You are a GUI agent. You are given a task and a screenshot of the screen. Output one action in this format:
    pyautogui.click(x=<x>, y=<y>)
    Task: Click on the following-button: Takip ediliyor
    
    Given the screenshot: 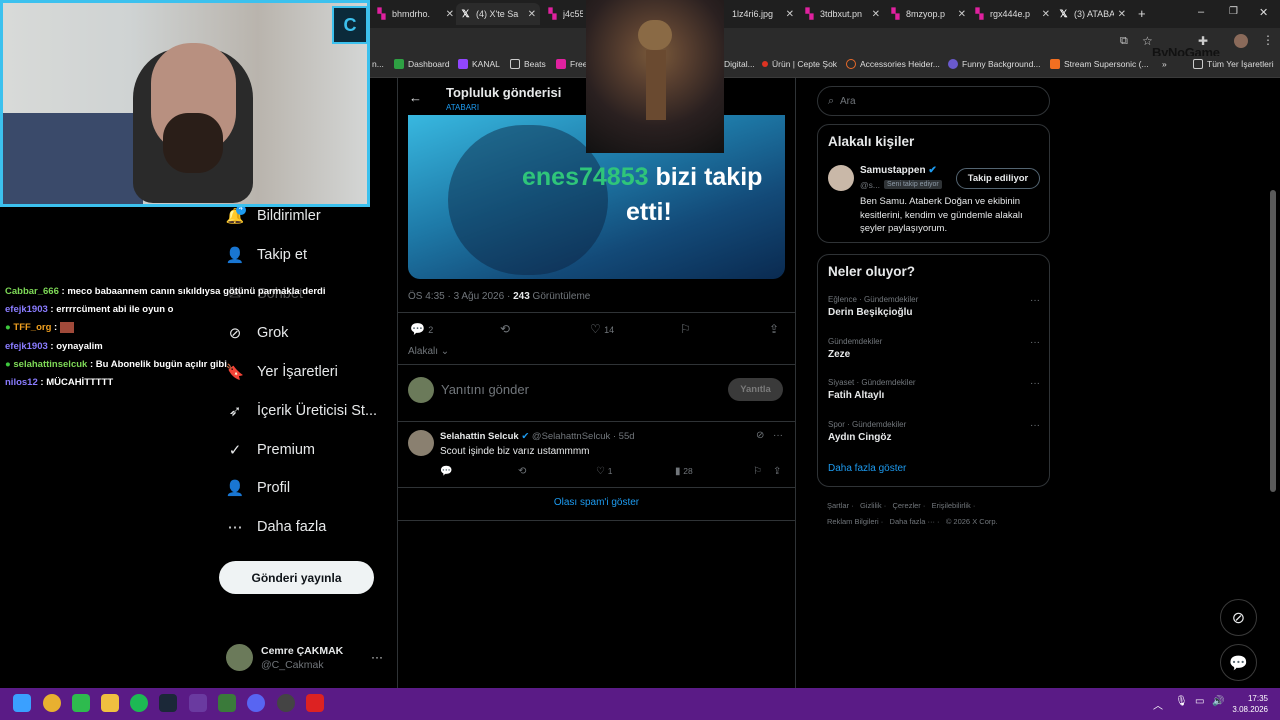 What is the action you would take?
    pyautogui.click(x=998, y=178)
    